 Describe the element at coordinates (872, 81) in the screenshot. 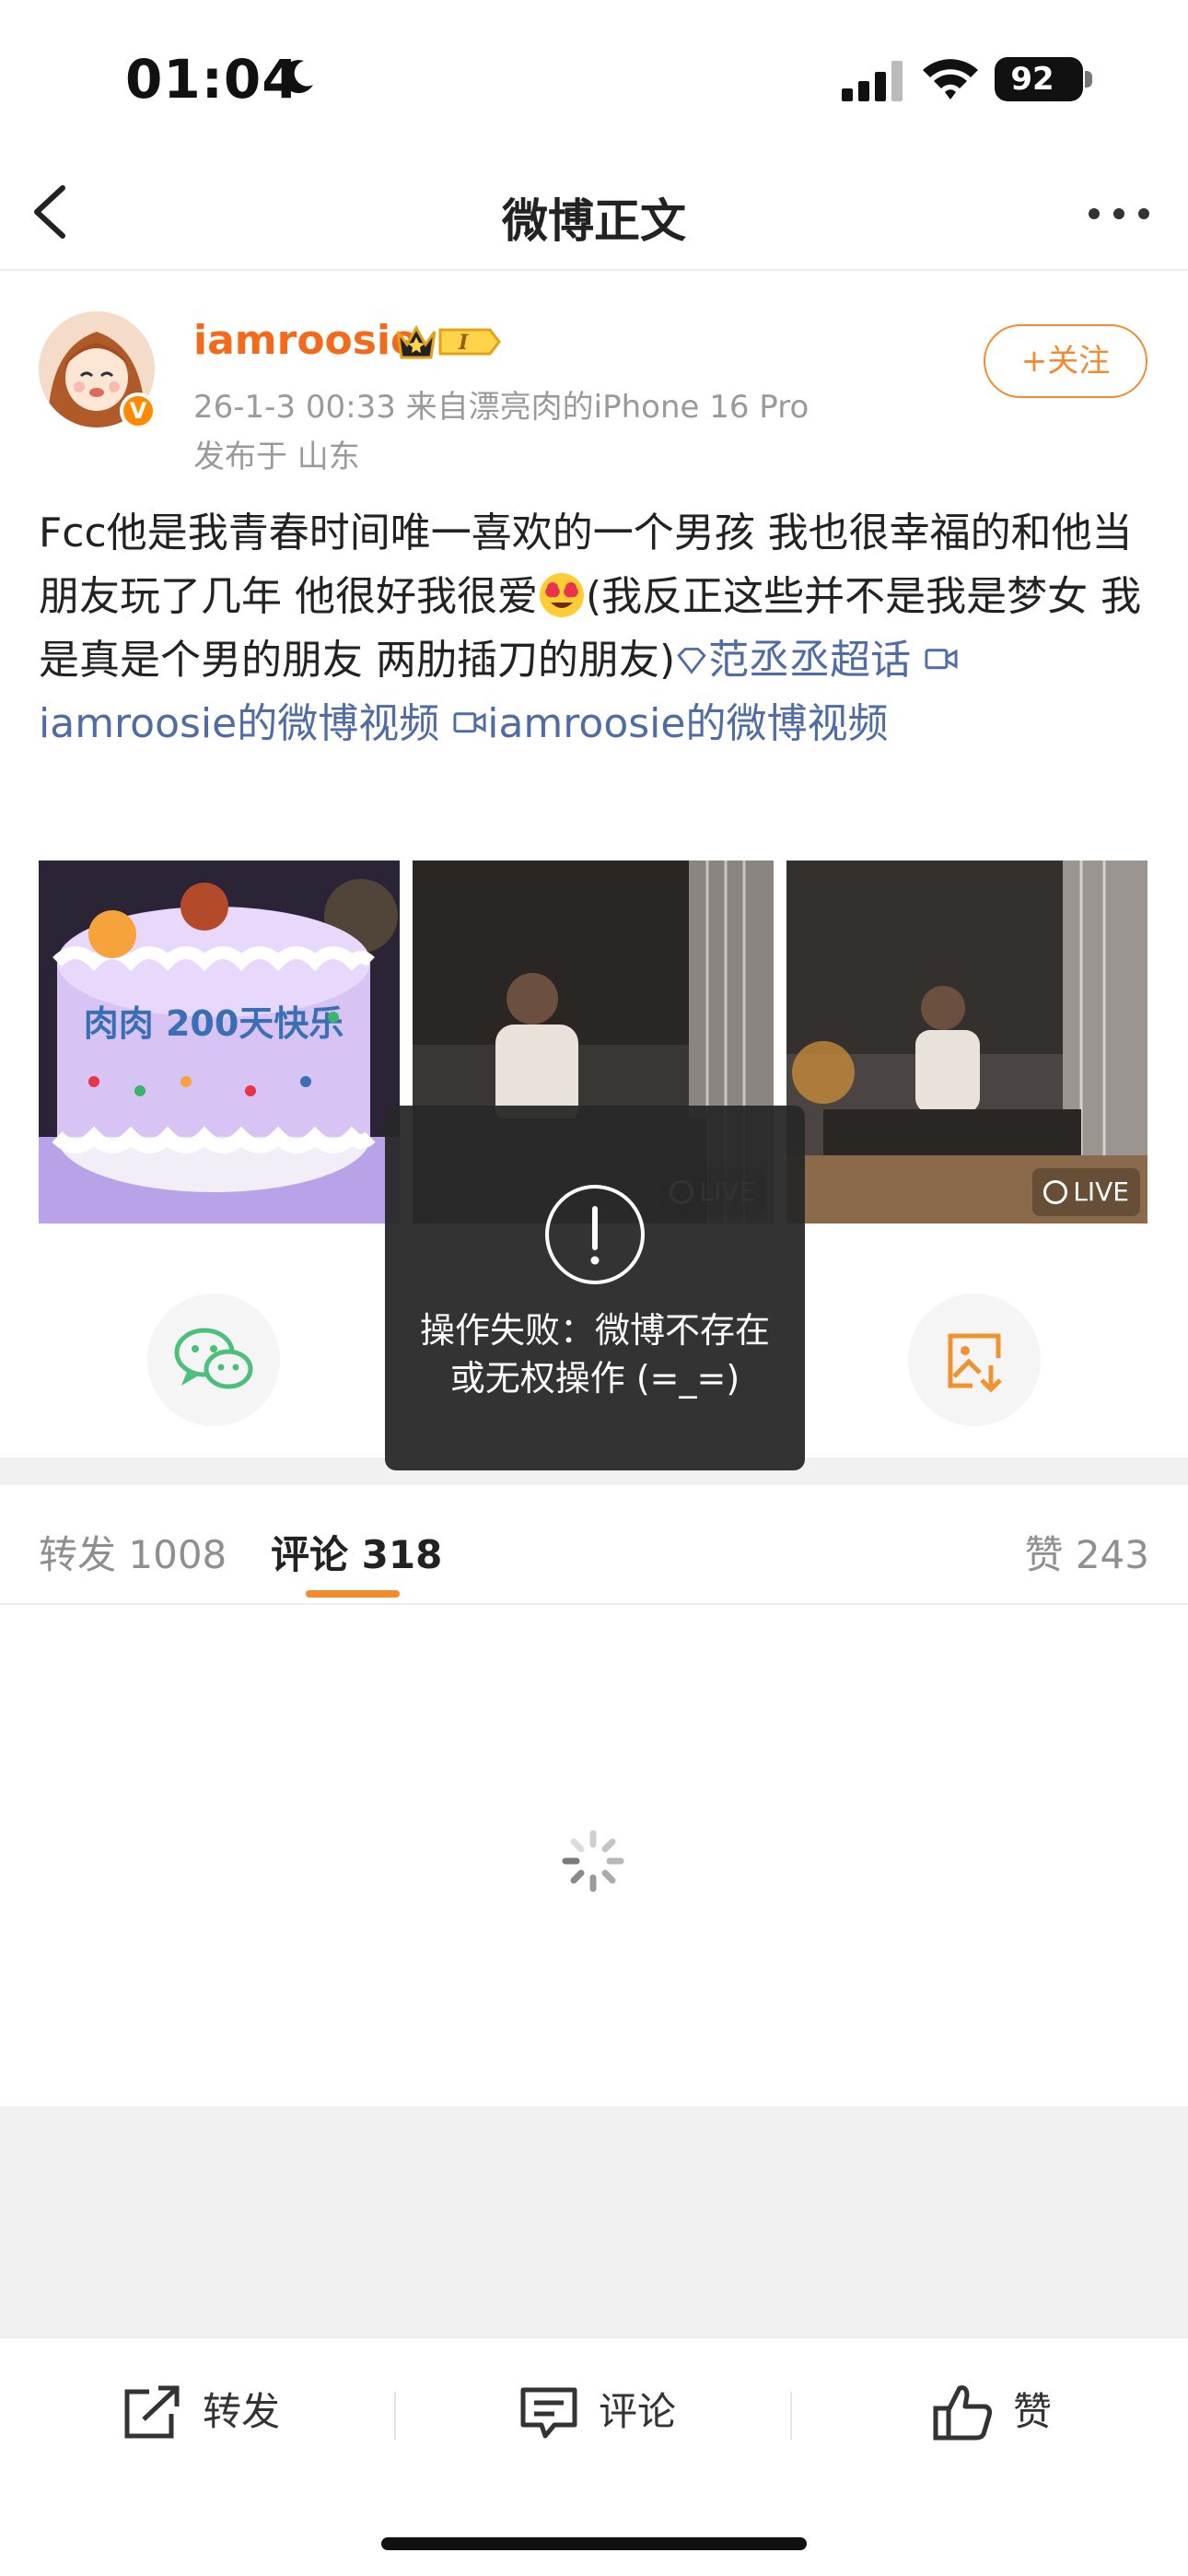

I see `signal-icon` at that location.